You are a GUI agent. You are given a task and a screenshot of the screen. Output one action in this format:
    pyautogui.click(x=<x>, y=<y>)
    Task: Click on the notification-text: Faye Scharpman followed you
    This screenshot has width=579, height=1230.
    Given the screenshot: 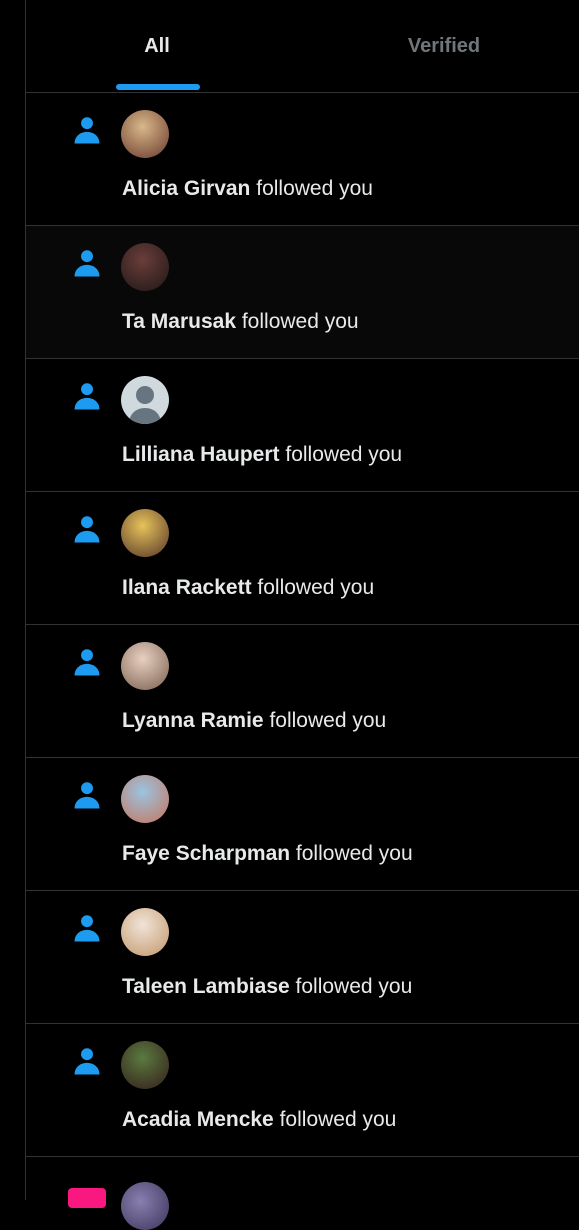 What is the action you would take?
    pyautogui.click(x=267, y=854)
    